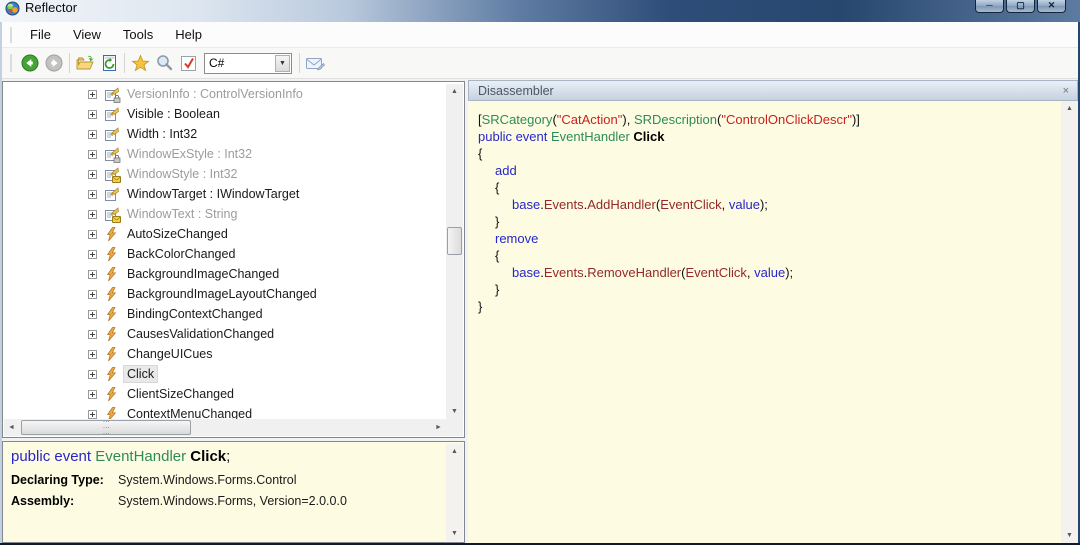 The width and height of the screenshot is (1080, 545). Describe the element at coordinates (87, 34) in the screenshot. I see `menu-view: View` at that location.